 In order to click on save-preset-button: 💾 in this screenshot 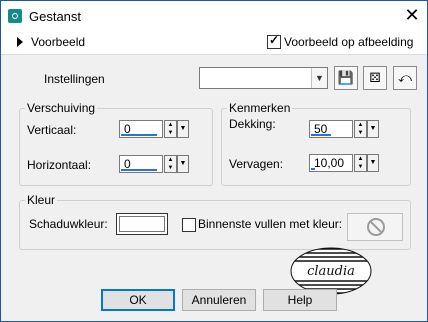, I will do `click(346, 78)`.